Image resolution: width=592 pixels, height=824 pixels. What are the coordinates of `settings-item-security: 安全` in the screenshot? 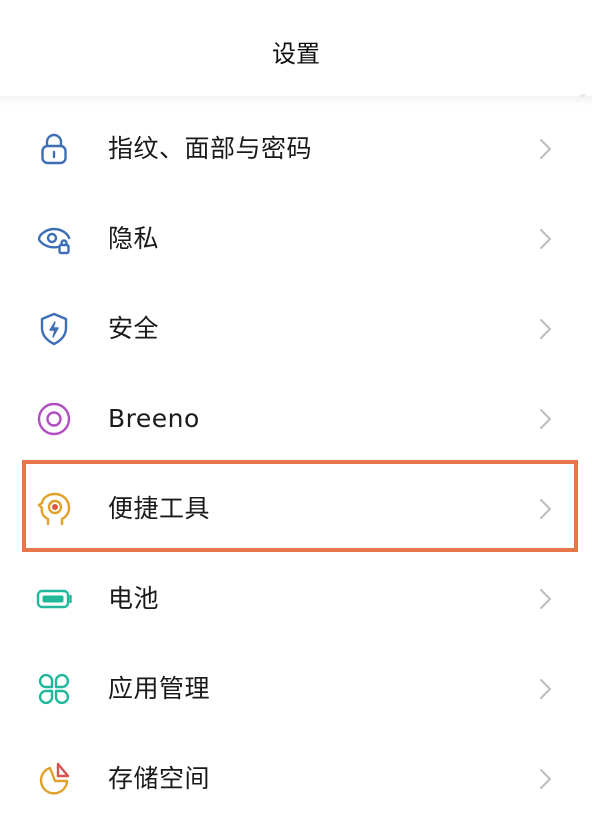 It's located at (296, 329).